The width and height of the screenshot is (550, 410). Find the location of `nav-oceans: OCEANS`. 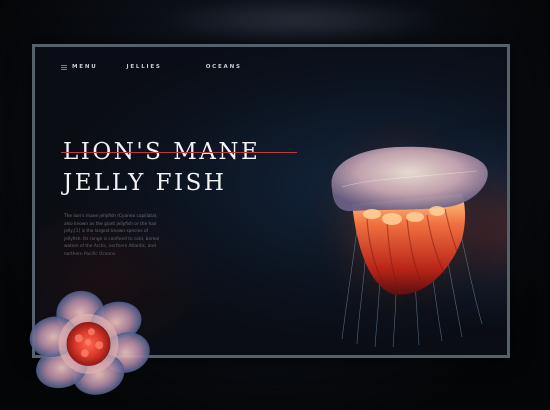

nav-oceans: OCEANS is located at coordinates (224, 67).